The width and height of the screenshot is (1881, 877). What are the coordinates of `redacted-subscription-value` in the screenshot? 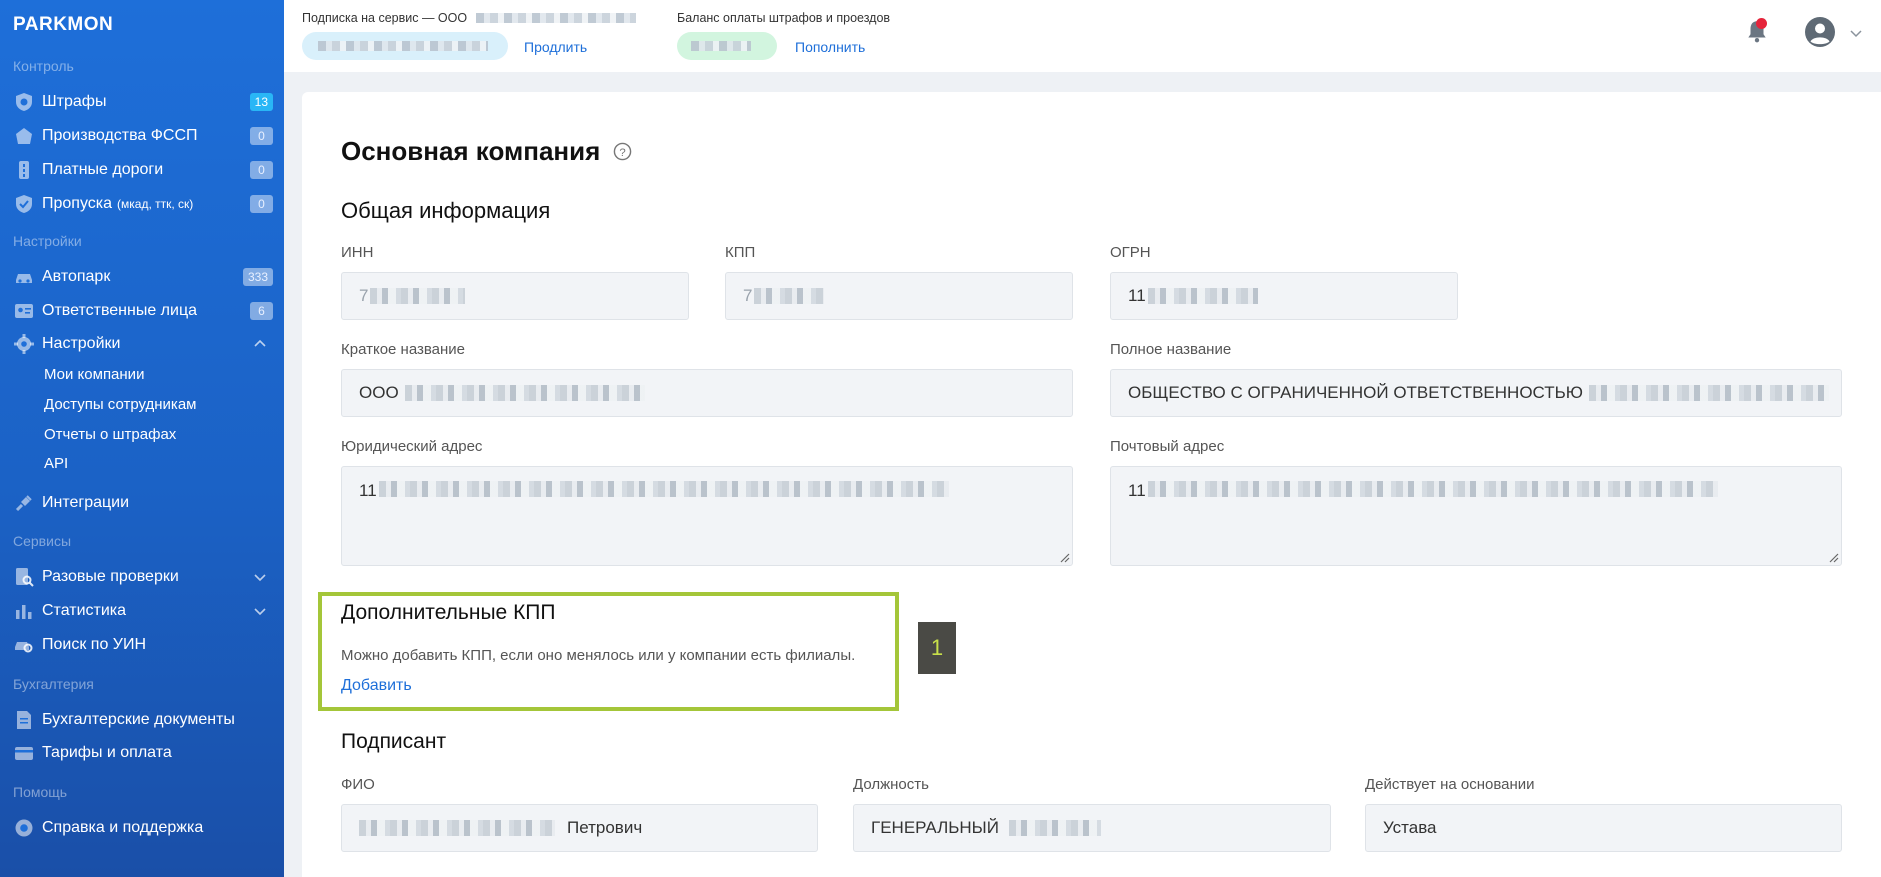 It's located at (403, 46).